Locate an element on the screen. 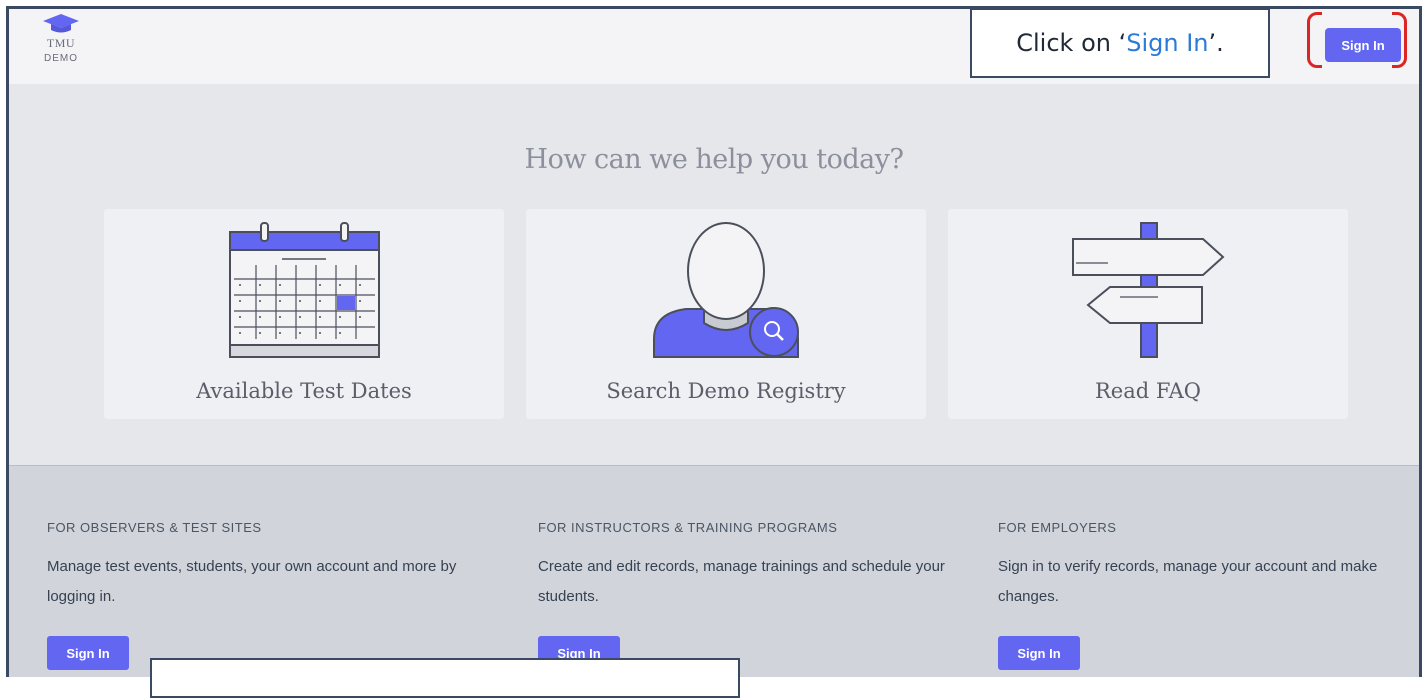 Image resolution: width=1428 pixels, height=698 pixels. card-available-test-dates: Available Test Dates is located at coordinates (304, 314).